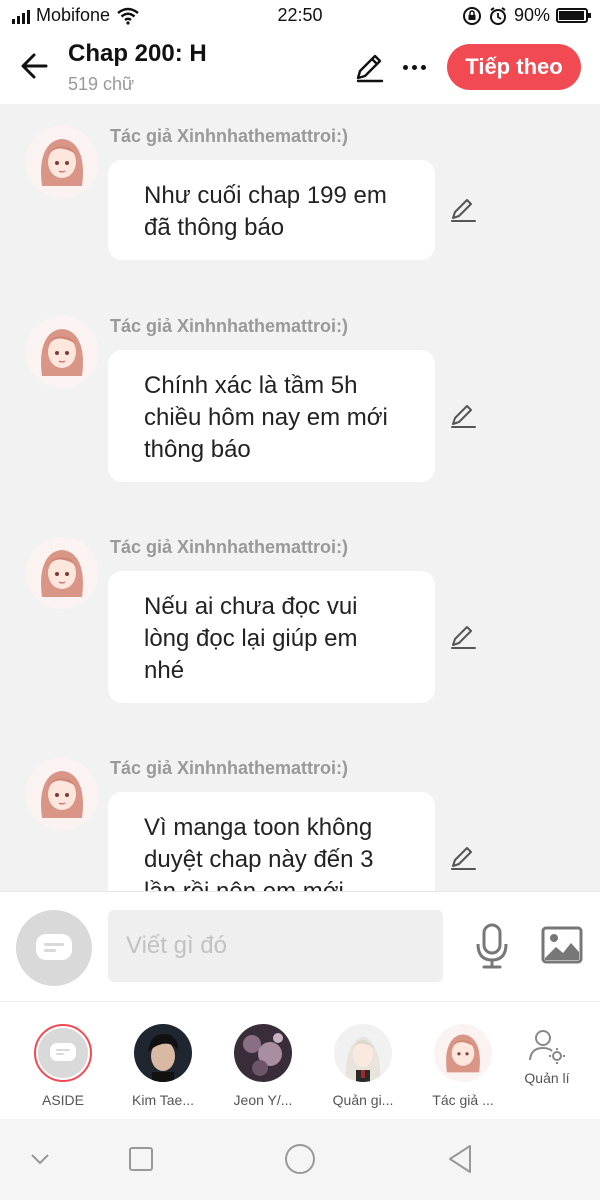 The image size is (600, 1200). Describe the element at coordinates (531, 15) in the screenshot. I see `battery-percent: 90%` at that location.